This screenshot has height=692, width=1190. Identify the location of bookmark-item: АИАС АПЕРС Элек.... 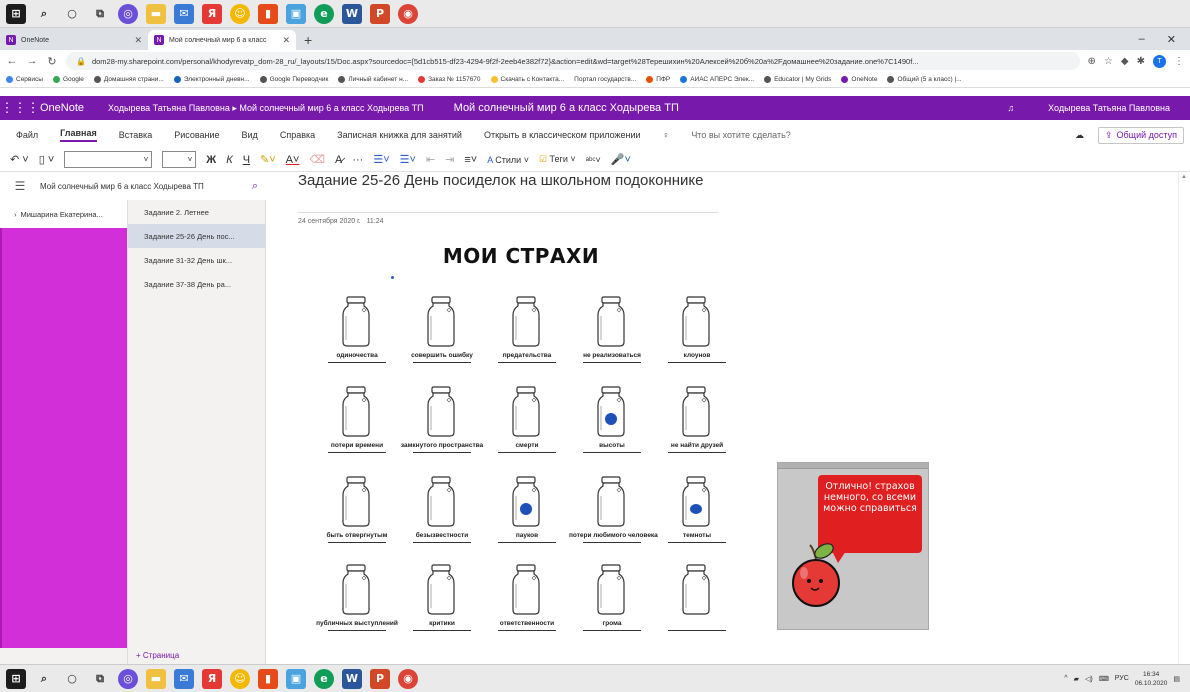
(717, 79).